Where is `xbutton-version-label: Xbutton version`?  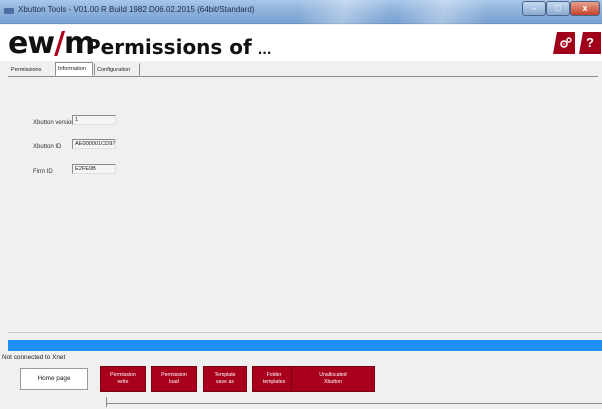 xbutton-version-label: Xbutton version is located at coordinates (54, 123).